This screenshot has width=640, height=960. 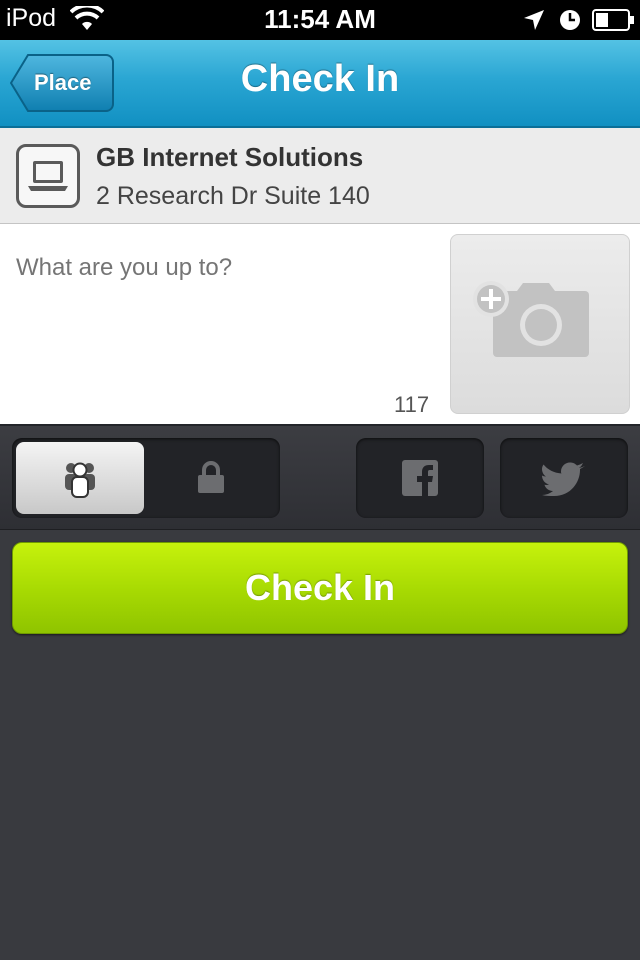 I want to click on laptop-icon, so click(x=48, y=176).